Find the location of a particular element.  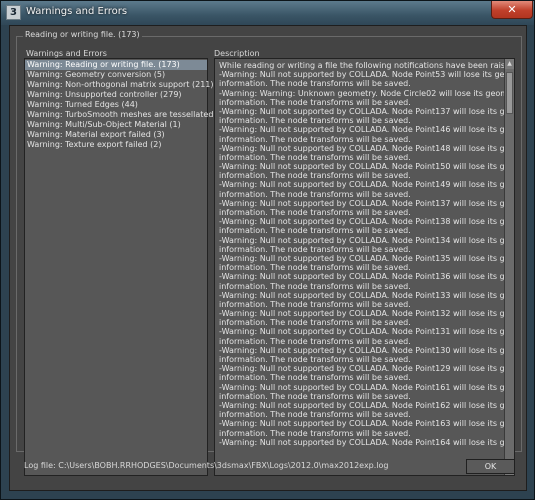

warnings-list-label: Warnings and Errors is located at coordinates (66, 53).